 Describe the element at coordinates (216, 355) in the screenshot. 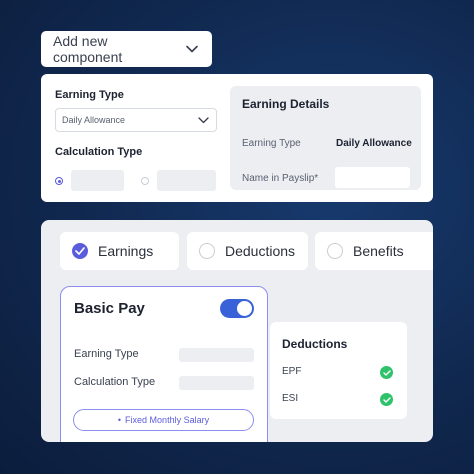

I see `basic-pay-earning-type-field` at that location.